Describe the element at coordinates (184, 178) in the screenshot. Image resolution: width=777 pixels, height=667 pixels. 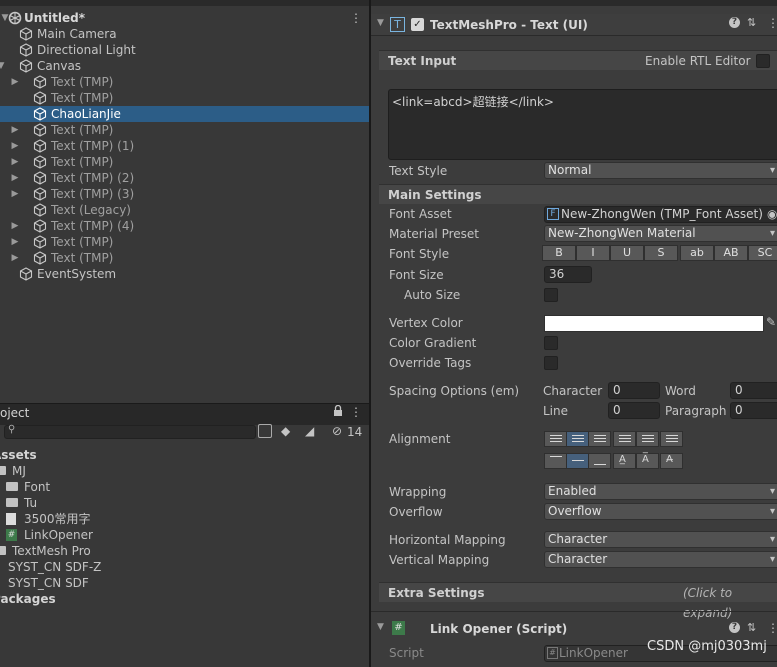
I see `hierarchy-item: ▶ Text (TMP) (2)` at that location.